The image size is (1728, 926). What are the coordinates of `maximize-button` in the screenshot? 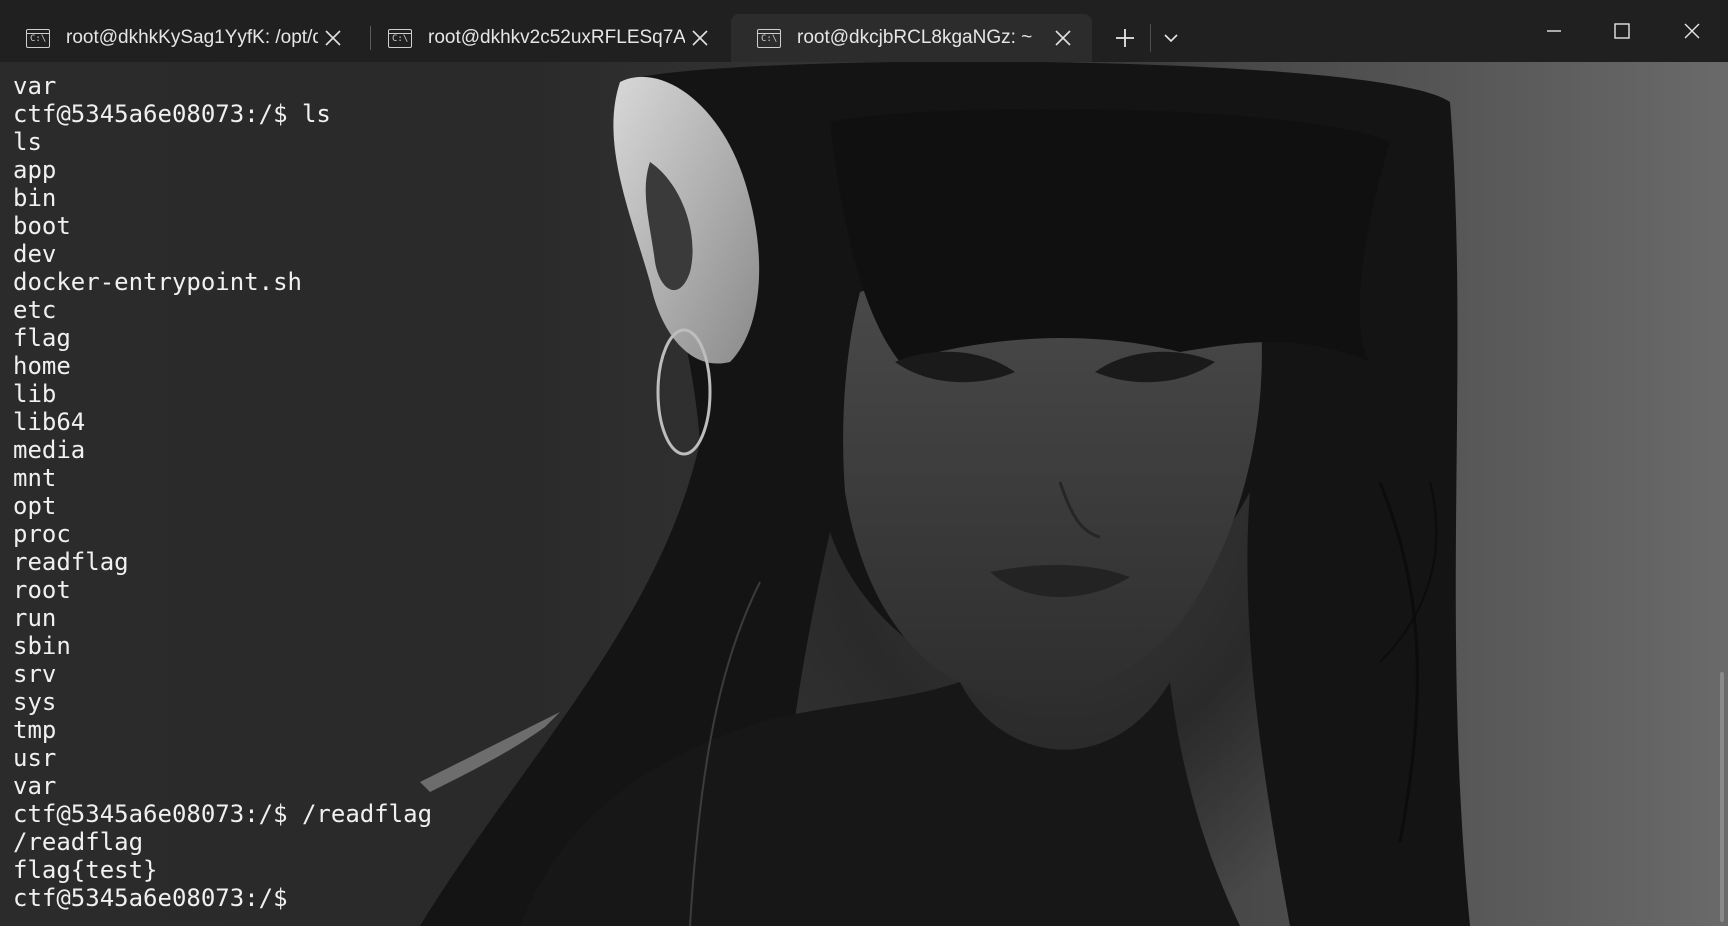 It's located at (1622, 31).